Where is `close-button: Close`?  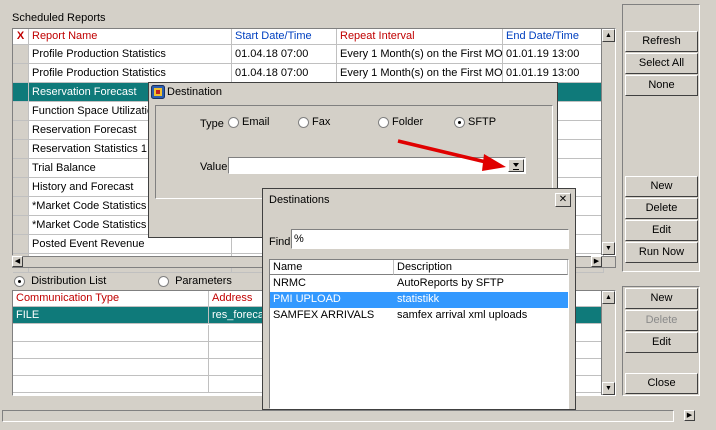 close-button: Close is located at coordinates (661, 383).